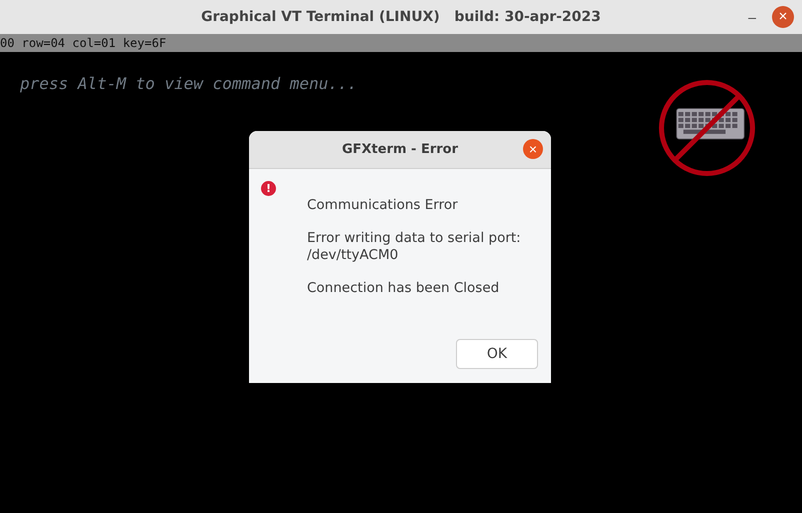  What do you see at coordinates (414, 247) in the screenshot?
I see `error-message: Error writing data to serial port: /dev/ttyACM0` at bounding box center [414, 247].